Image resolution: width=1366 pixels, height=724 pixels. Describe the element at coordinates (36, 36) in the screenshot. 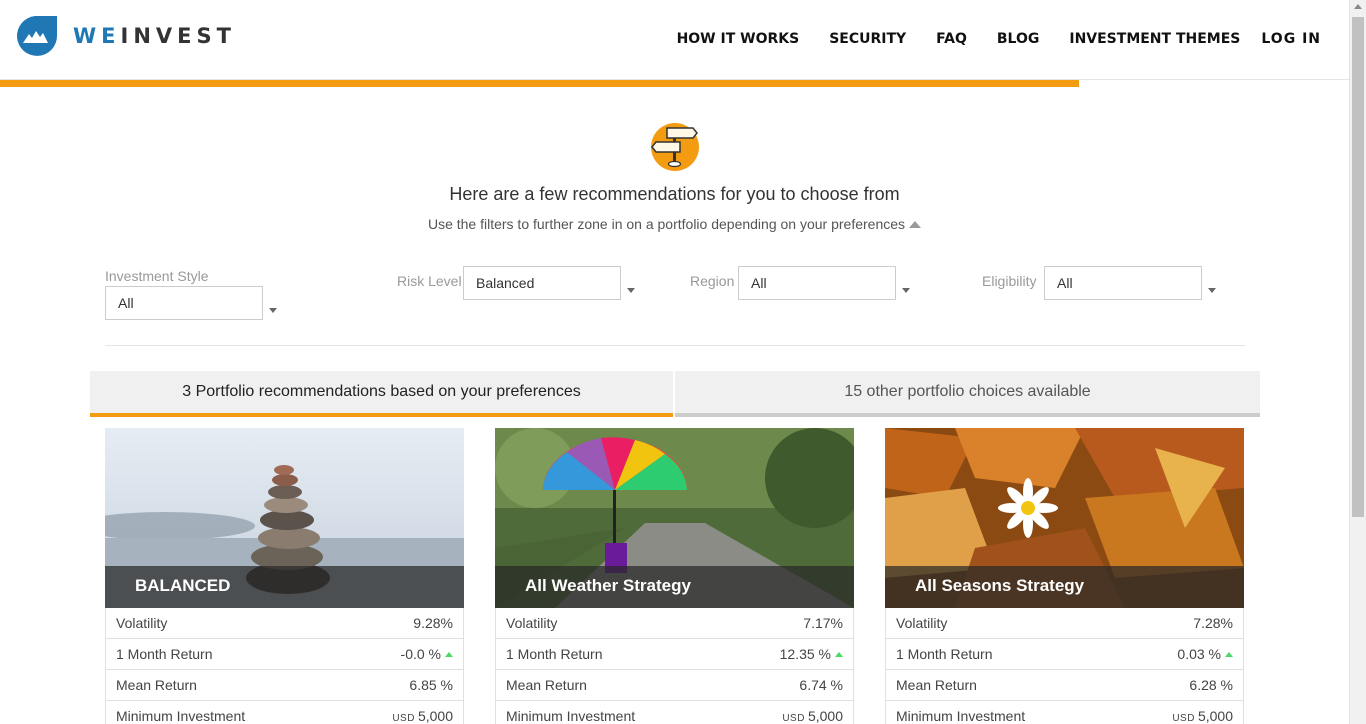

I see `mountain-logo-icon` at that location.